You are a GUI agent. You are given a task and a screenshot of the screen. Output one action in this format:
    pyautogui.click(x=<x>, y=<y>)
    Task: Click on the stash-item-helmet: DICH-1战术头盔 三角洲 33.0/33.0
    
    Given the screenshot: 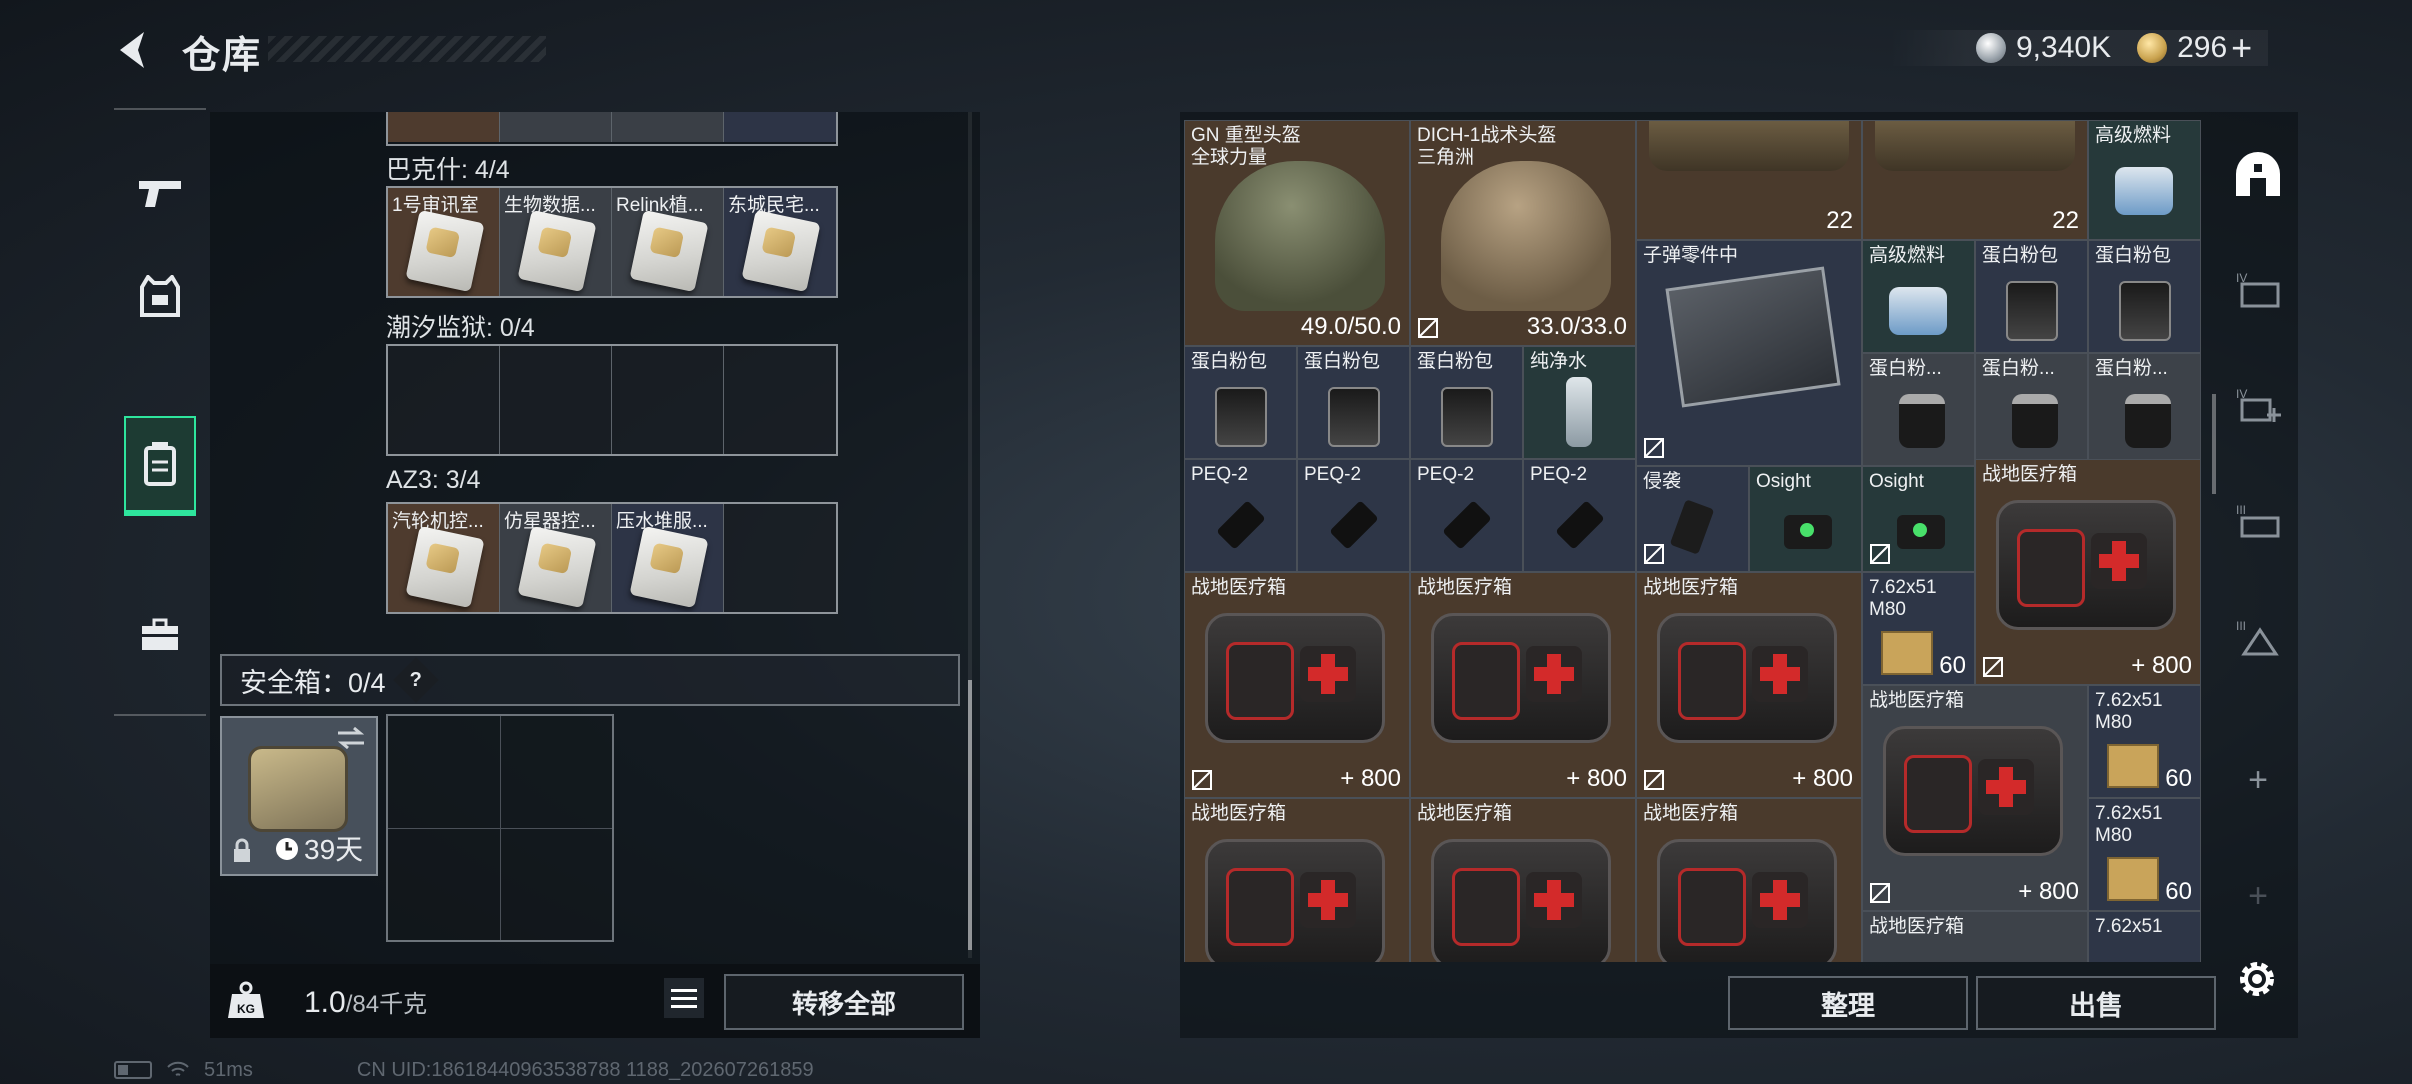 What is the action you would take?
    pyautogui.click(x=1523, y=233)
    